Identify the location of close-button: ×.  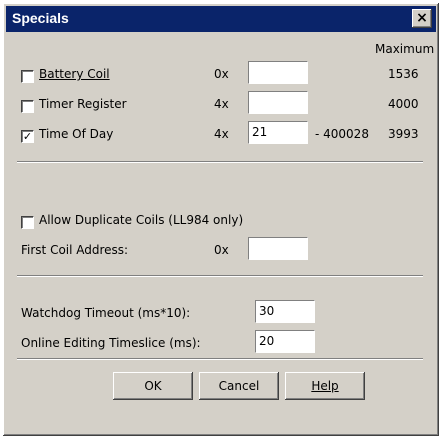
(422, 18).